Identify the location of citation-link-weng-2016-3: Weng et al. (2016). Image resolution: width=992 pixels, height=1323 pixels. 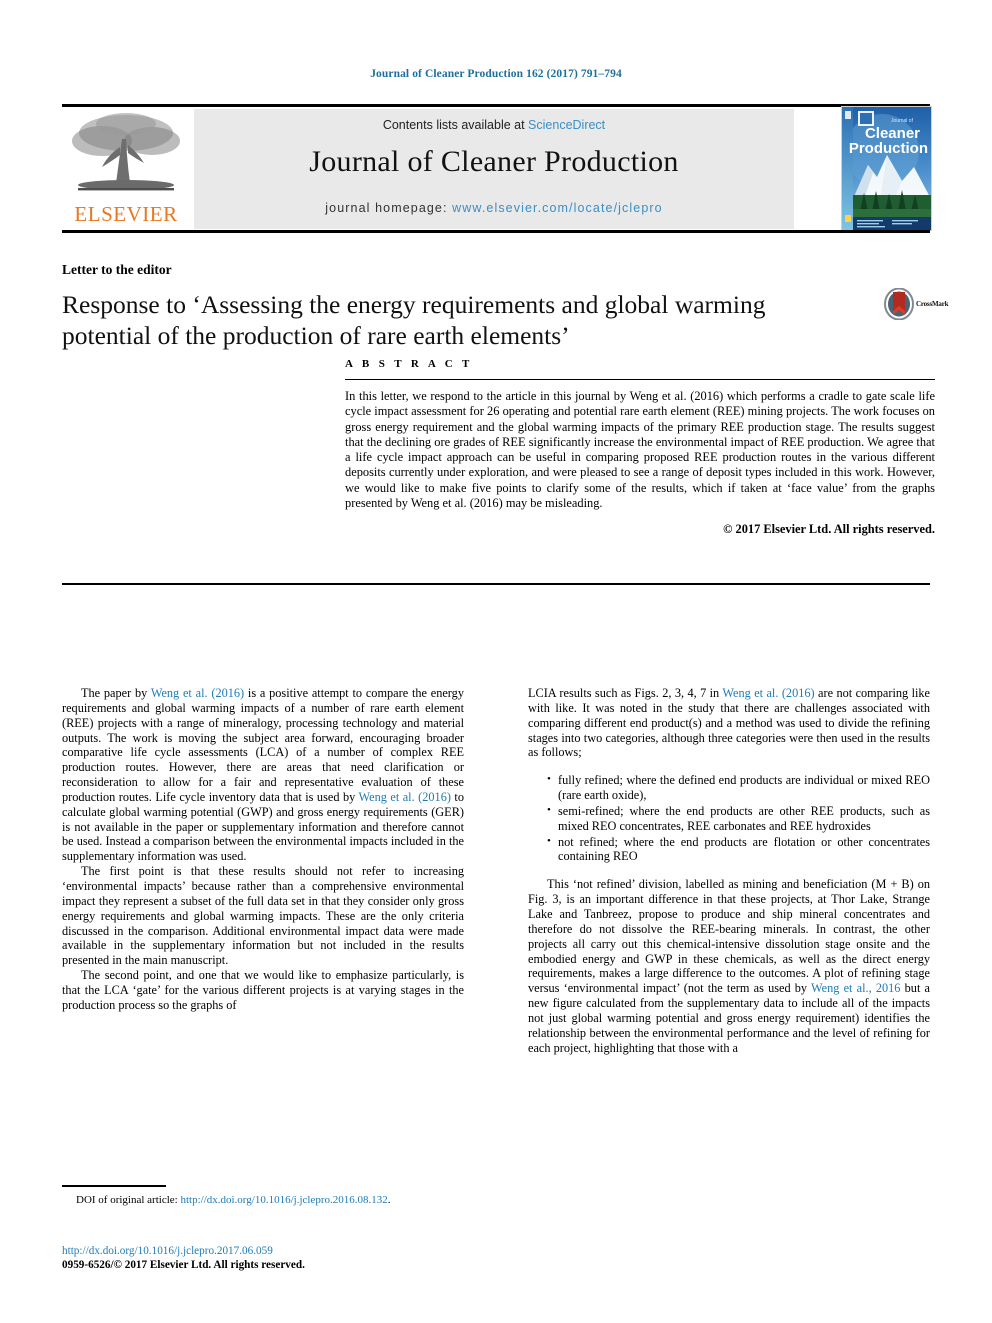
(768, 693).